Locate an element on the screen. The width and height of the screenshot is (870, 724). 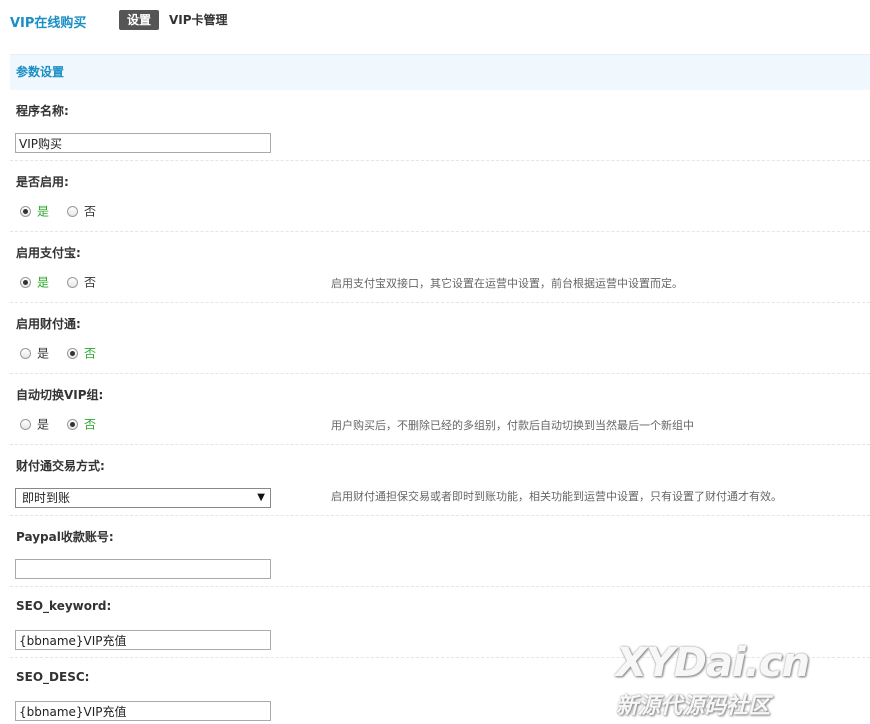
top-nav: VIP在线购买 设置 VIP卡管理 is located at coordinates (435, 20).